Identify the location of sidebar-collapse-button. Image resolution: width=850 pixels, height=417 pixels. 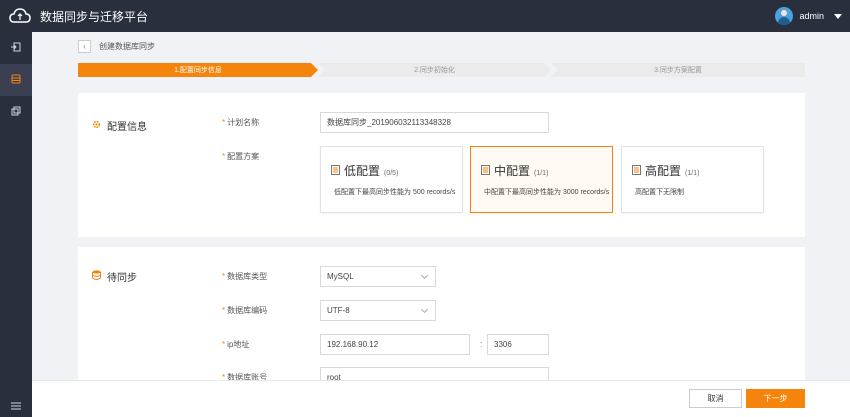
(16, 407).